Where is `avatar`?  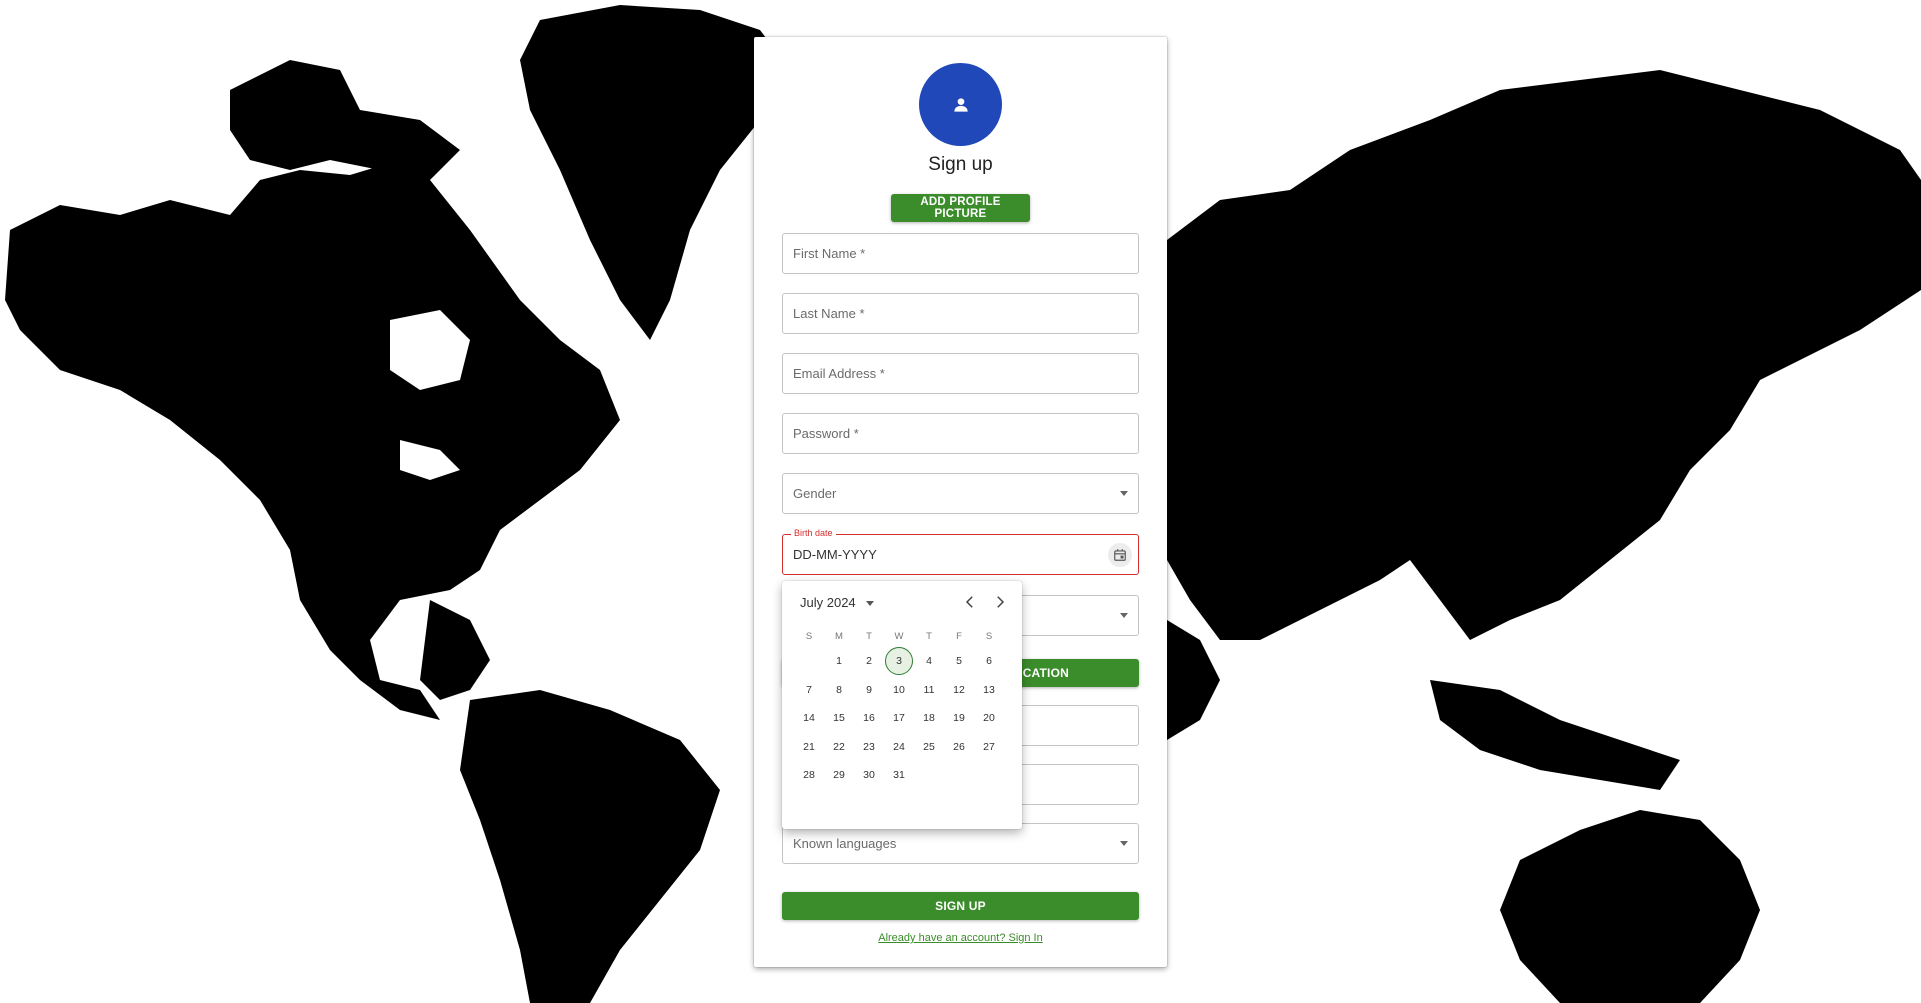 avatar is located at coordinates (960, 104).